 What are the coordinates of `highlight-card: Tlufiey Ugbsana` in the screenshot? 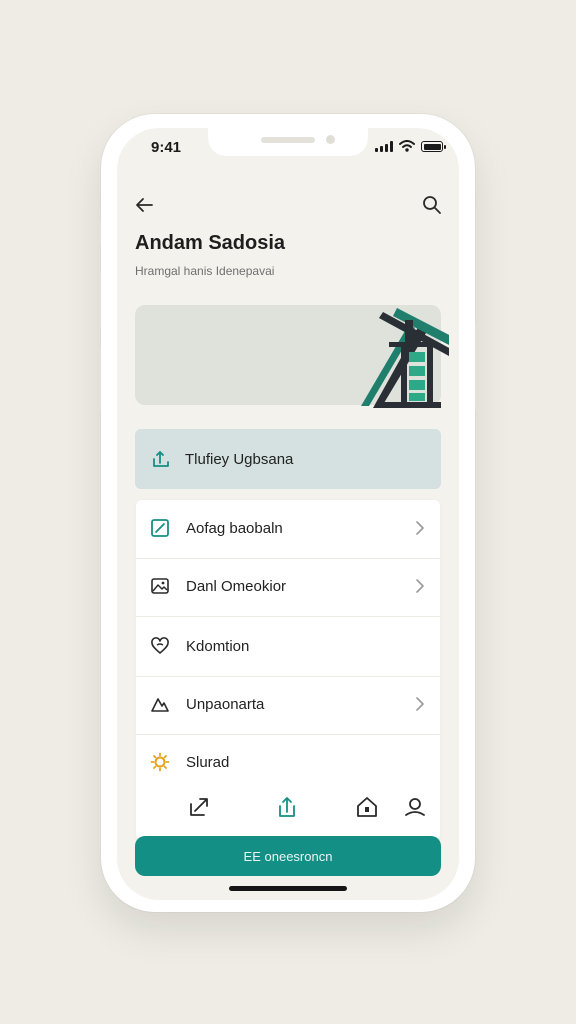 It's located at (288, 459).